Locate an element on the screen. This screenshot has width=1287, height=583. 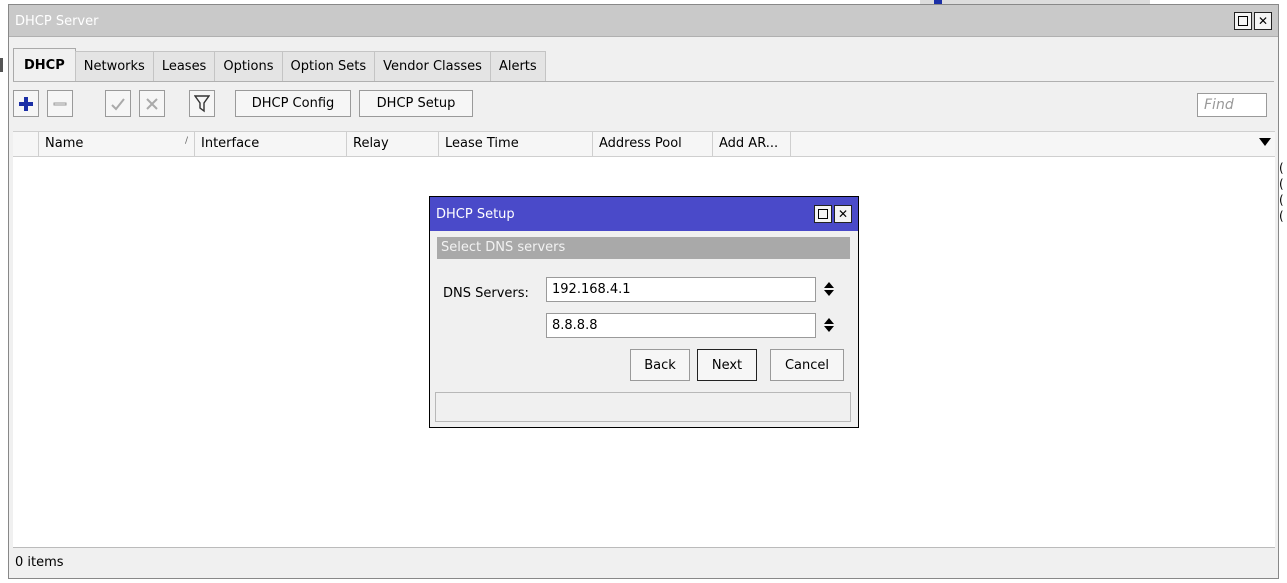
tab-label: DHCP is located at coordinates (44, 65).